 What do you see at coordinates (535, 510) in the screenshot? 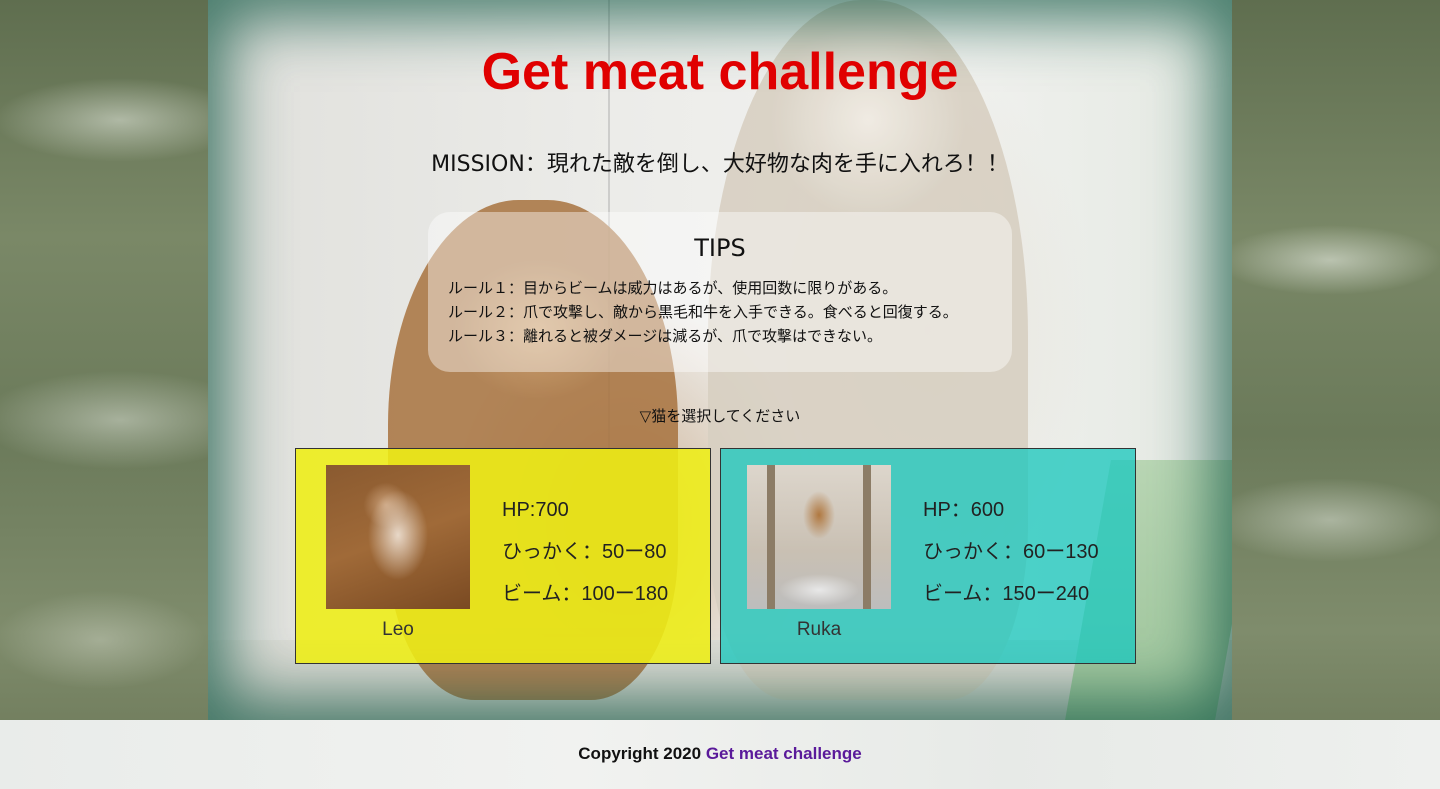
I see `cat-hp-leo: HP:700` at bounding box center [535, 510].